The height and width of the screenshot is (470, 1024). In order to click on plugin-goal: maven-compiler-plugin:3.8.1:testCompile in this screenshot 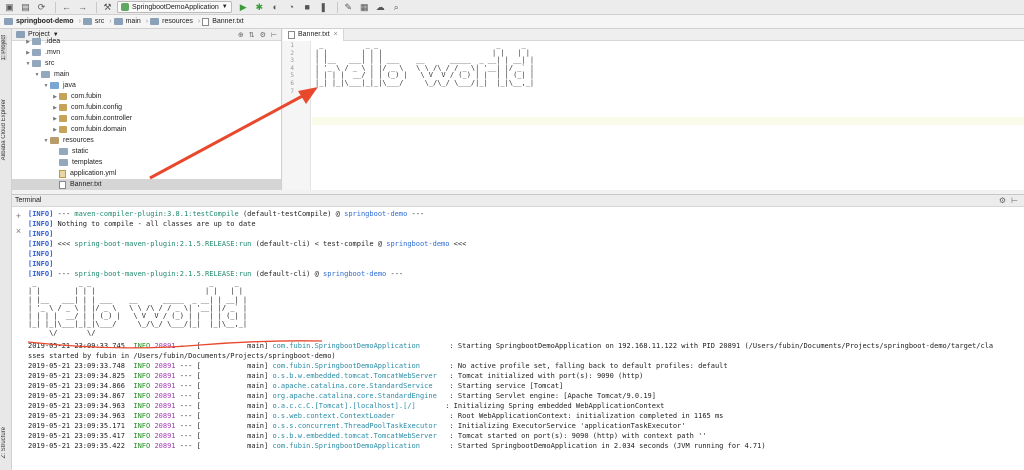, I will do `click(156, 214)`.